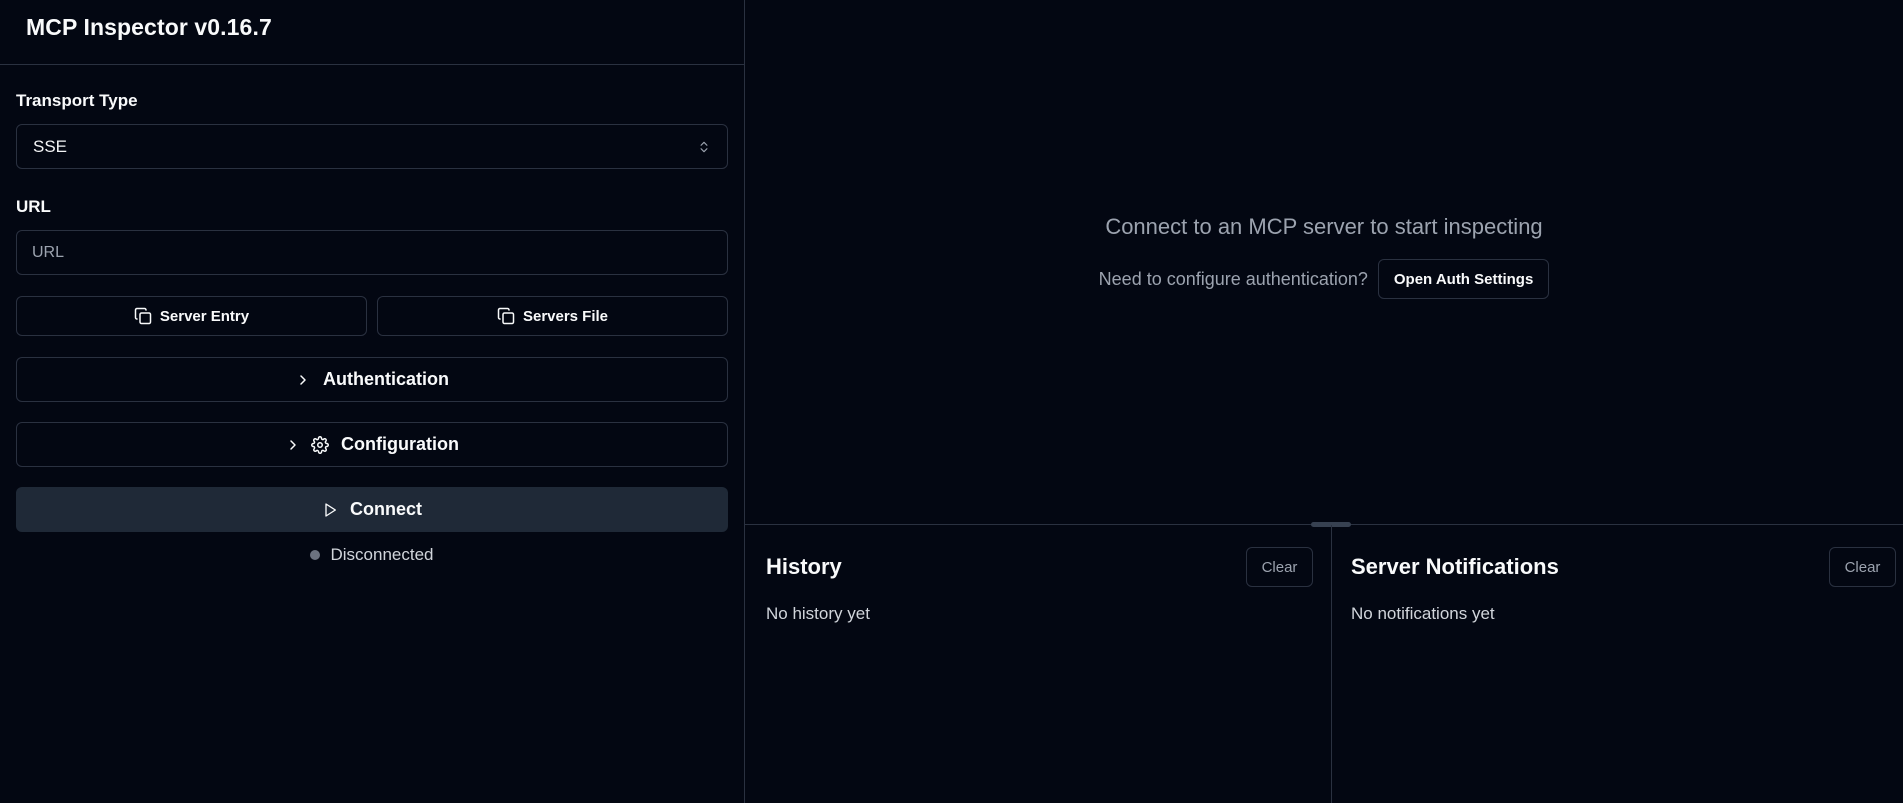 The height and width of the screenshot is (803, 1903). What do you see at coordinates (315, 555) in the screenshot?
I see `status-dot` at bounding box center [315, 555].